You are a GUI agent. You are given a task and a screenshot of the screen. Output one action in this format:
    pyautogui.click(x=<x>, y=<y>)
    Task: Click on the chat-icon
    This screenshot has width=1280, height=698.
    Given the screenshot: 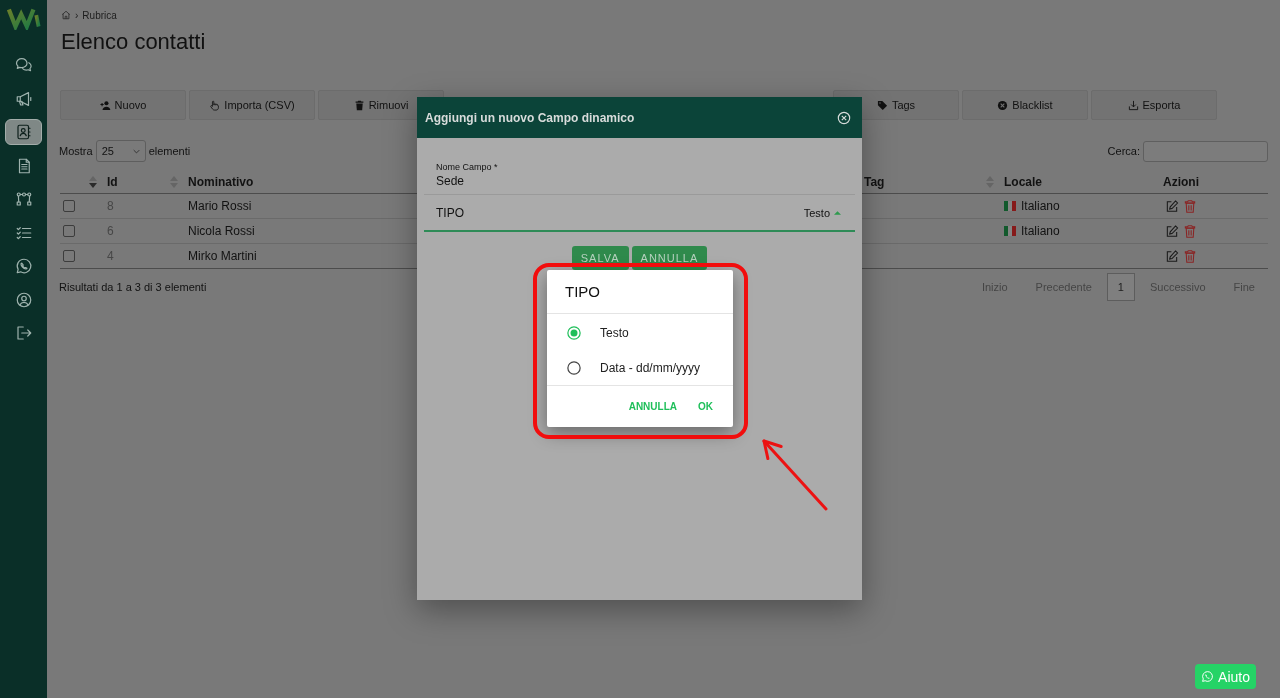 What is the action you would take?
    pyautogui.click(x=23, y=65)
    